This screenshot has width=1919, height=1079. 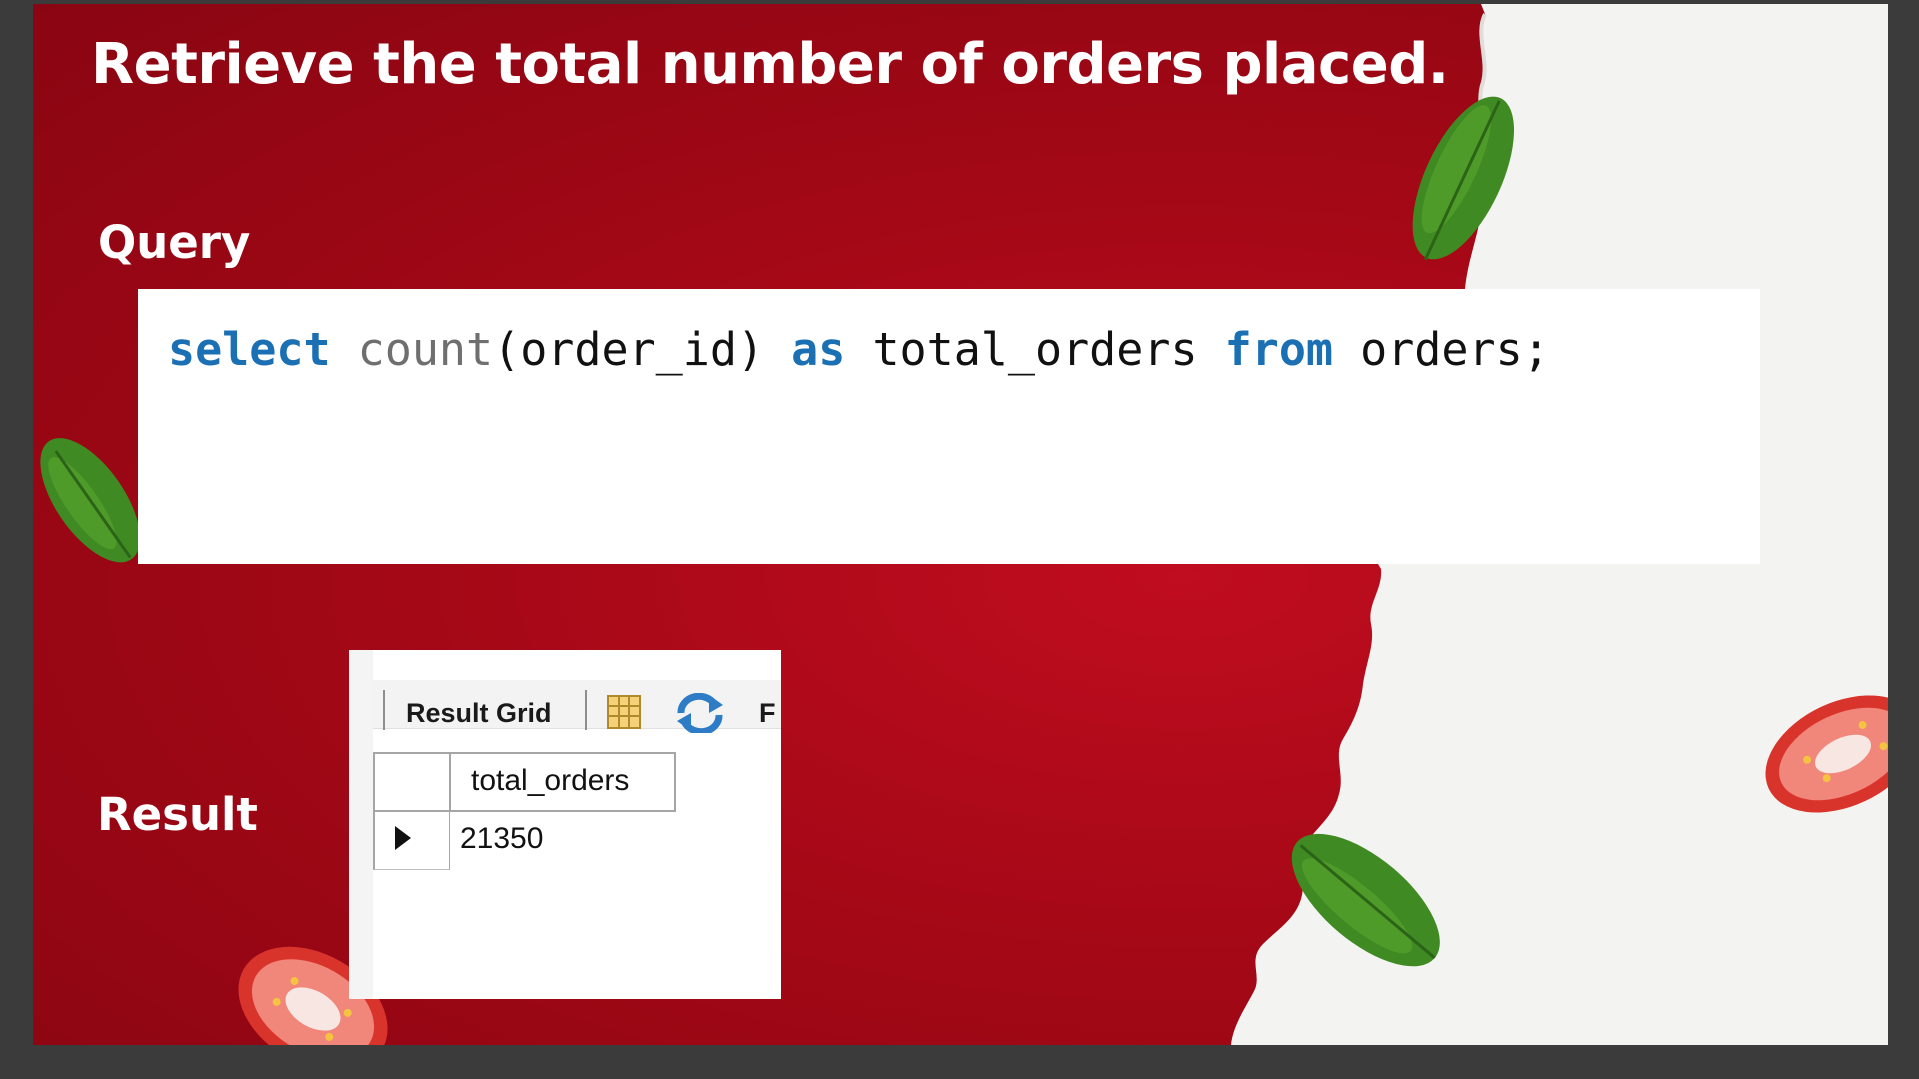 What do you see at coordinates (767, 713) in the screenshot?
I see `truncated-toolbar-label: F` at bounding box center [767, 713].